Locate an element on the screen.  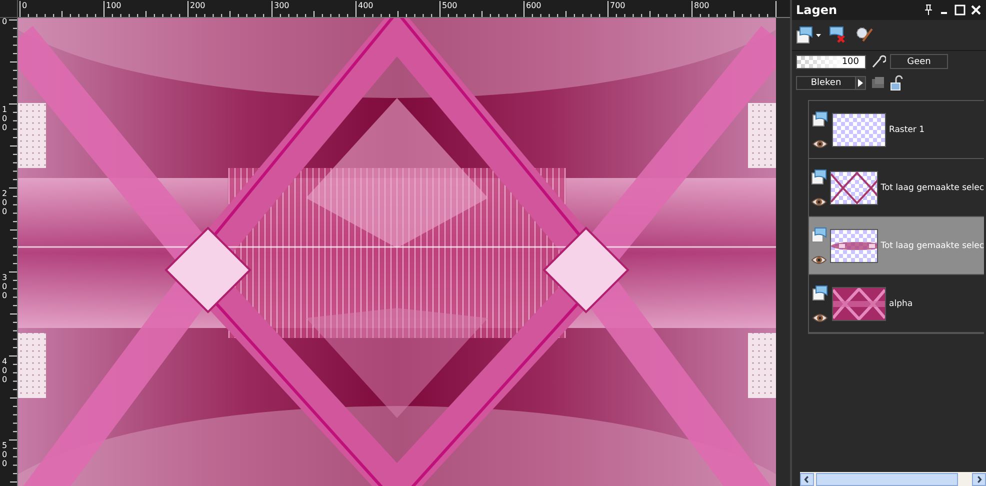
mask-field: Geen is located at coordinates (919, 61).